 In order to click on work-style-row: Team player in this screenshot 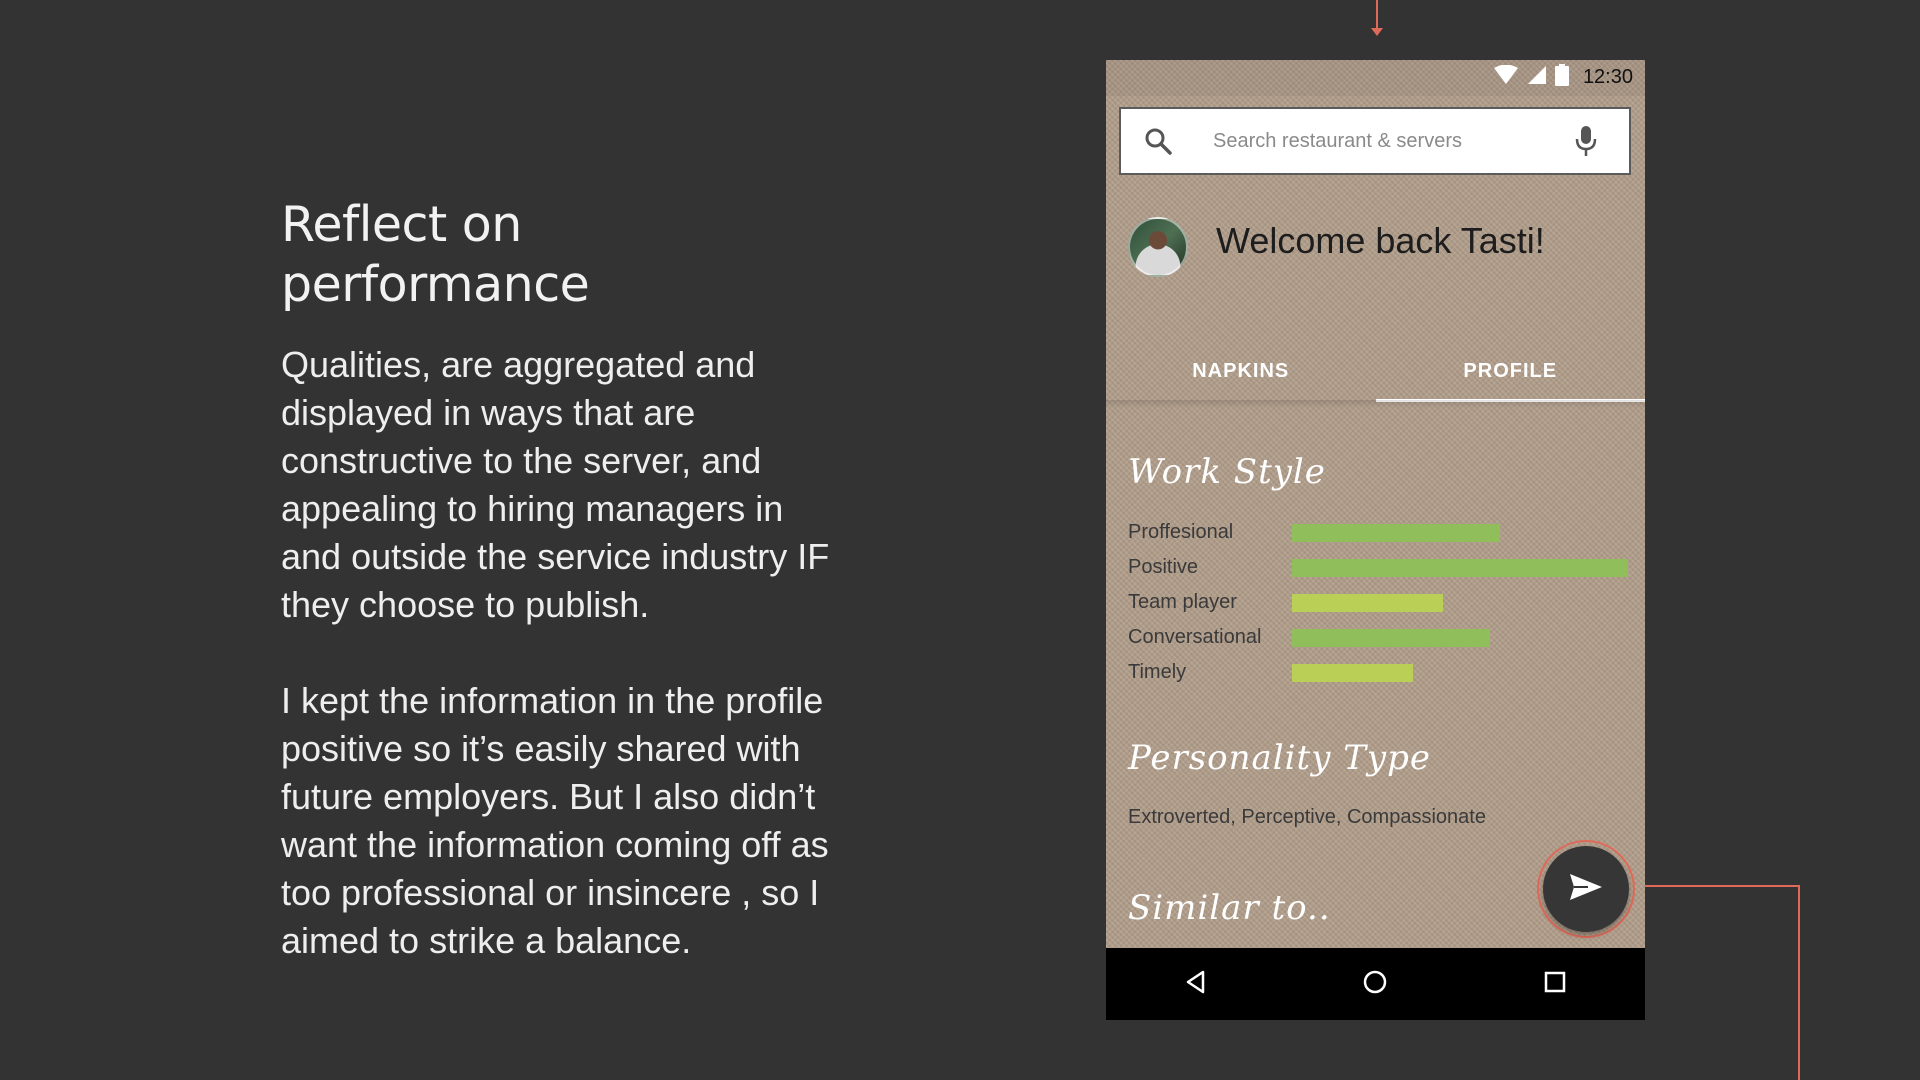, I will do `click(1378, 602)`.